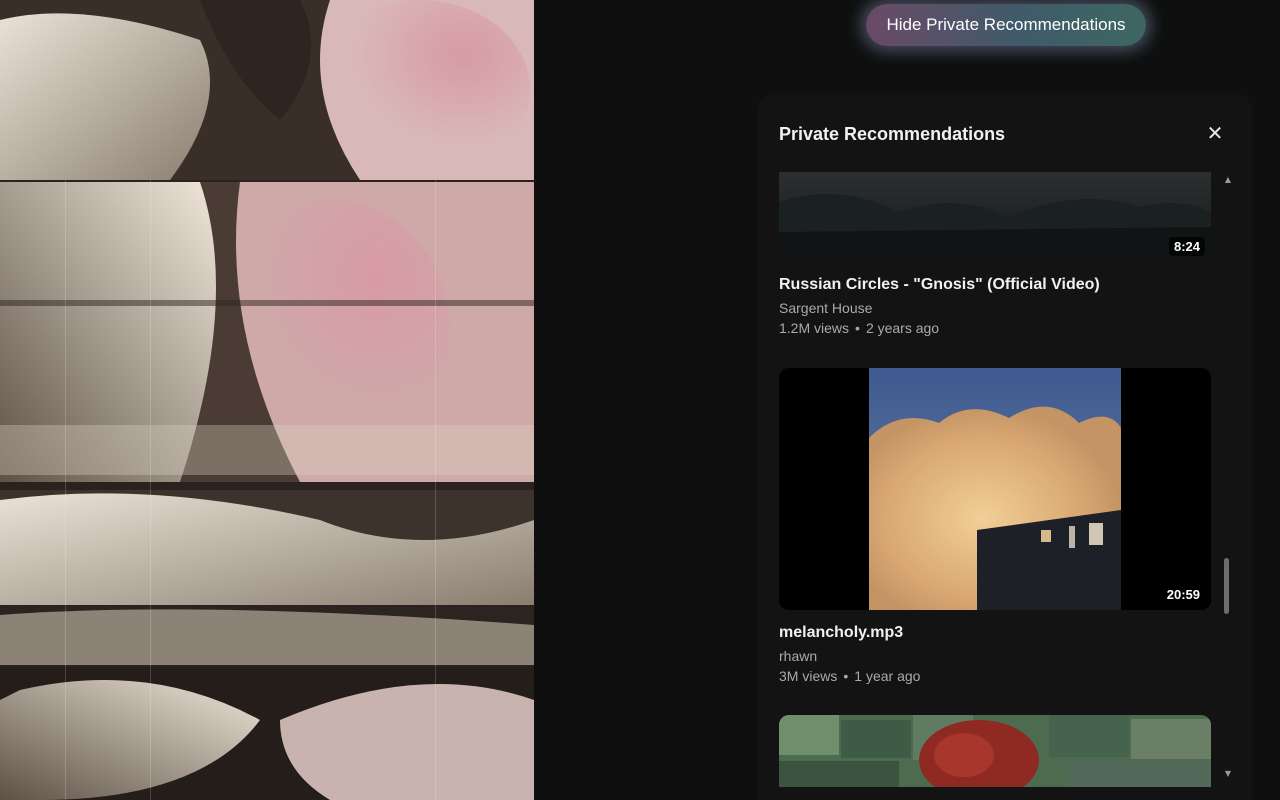 The height and width of the screenshot is (800, 1280). Describe the element at coordinates (995, 676) in the screenshot. I see `video-meta: 3M views • 1 year ago` at that location.